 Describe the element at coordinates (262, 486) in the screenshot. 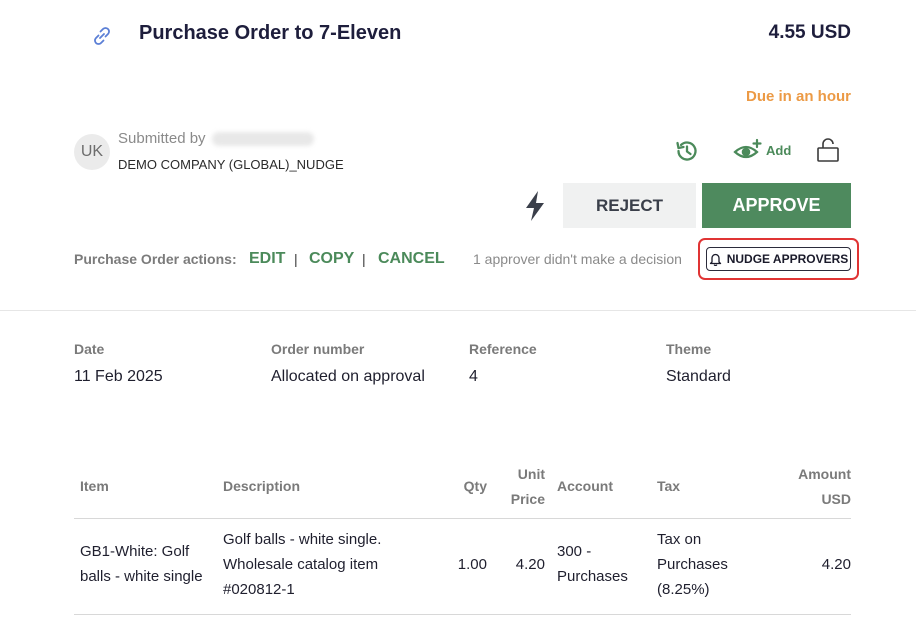

I see `column-header-description: Description` at that location.